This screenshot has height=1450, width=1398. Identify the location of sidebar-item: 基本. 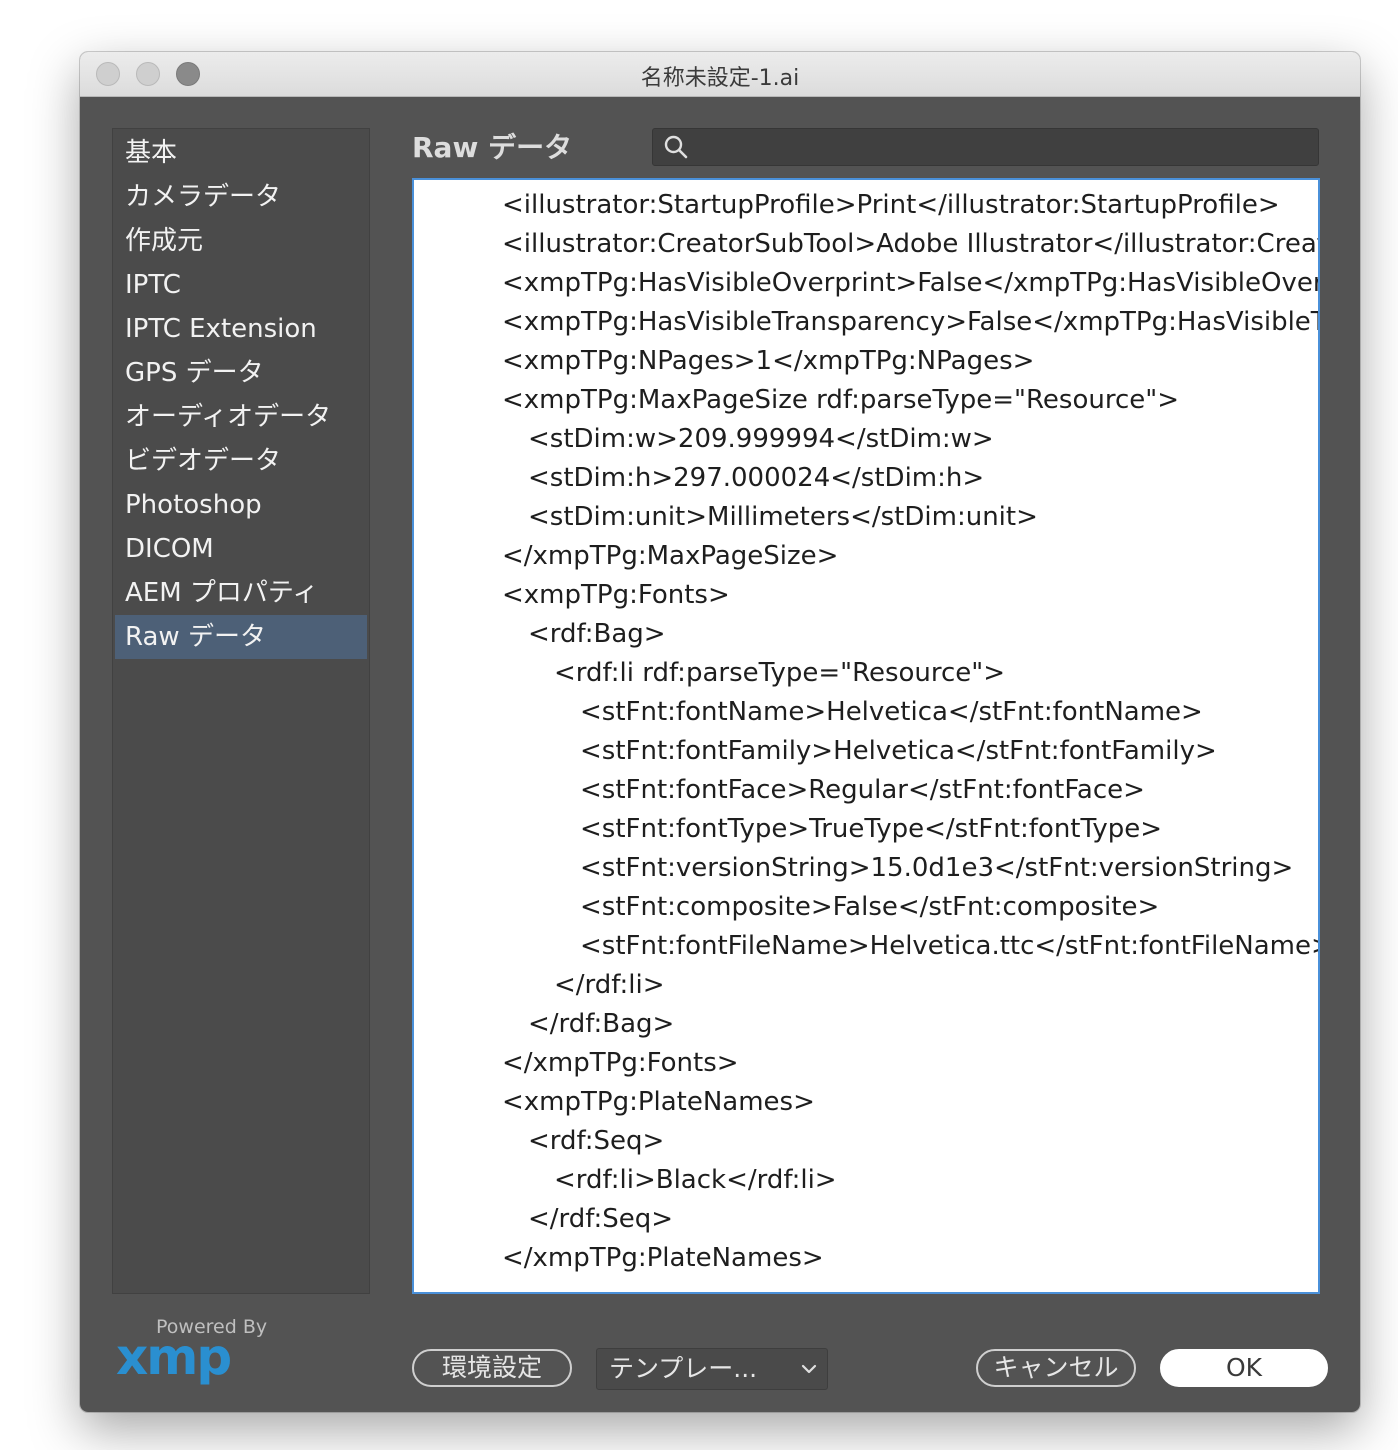
(241, 153).